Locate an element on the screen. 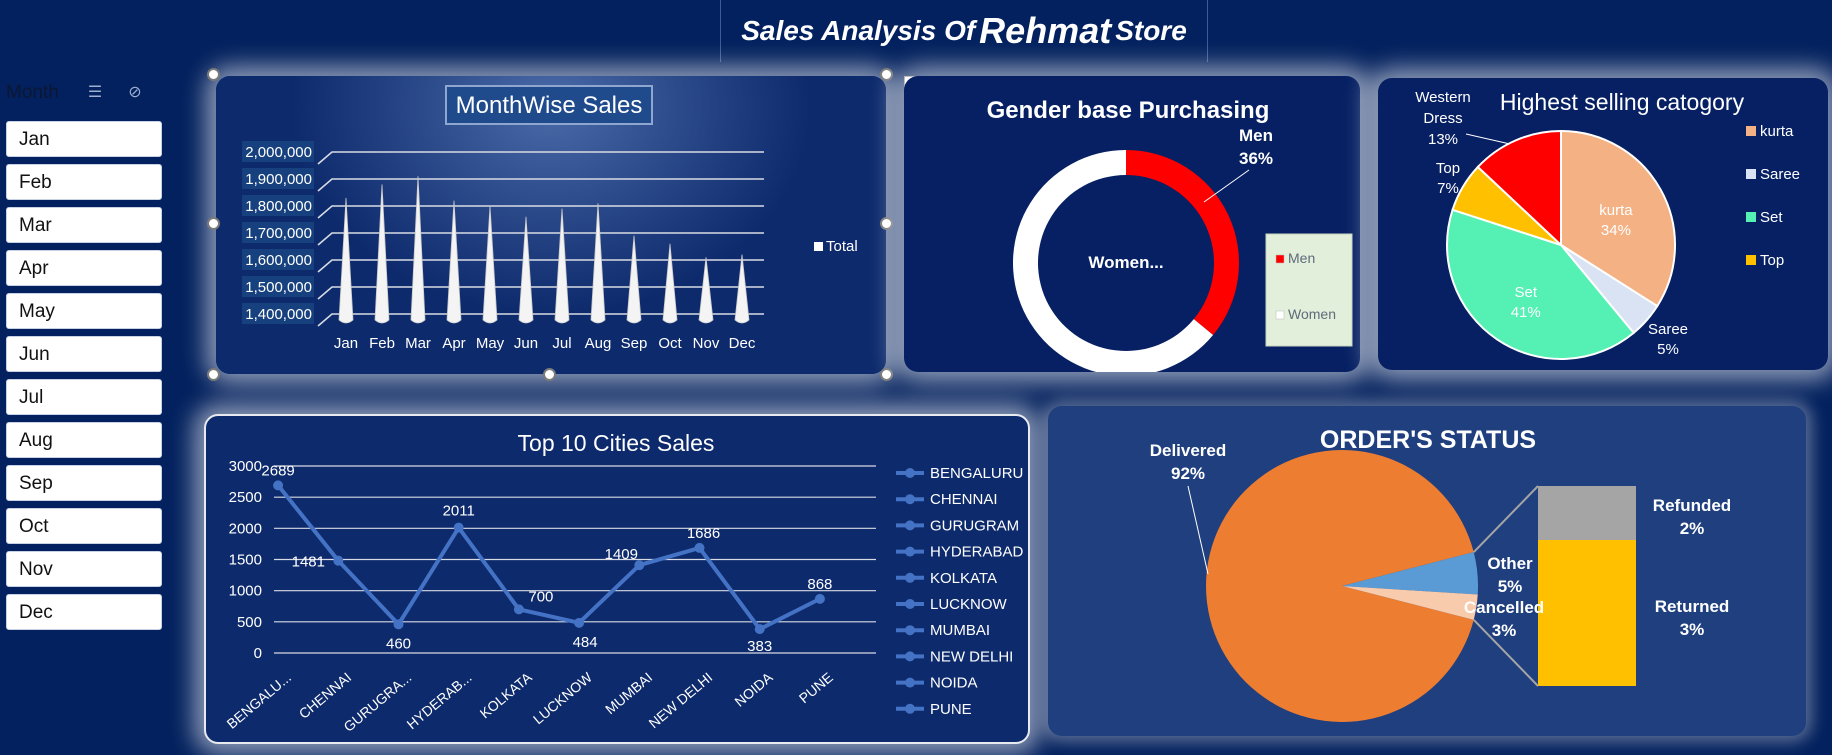 This screenshot has height=755, width=1832. multi-select-icon: ☰ is located at coordinates (95, 93).